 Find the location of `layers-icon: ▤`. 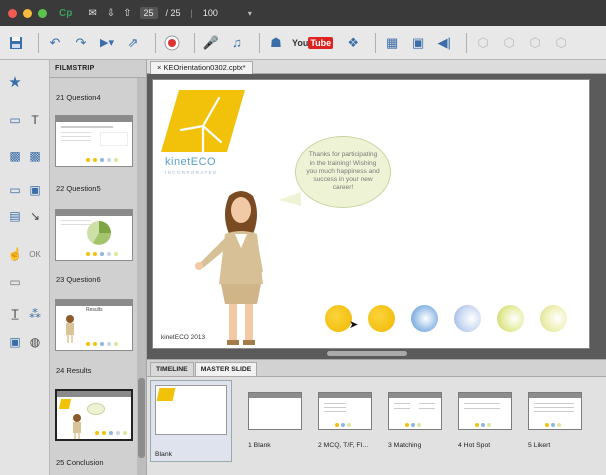

layers-icon: ▤ is located at coordinates (15, 216).